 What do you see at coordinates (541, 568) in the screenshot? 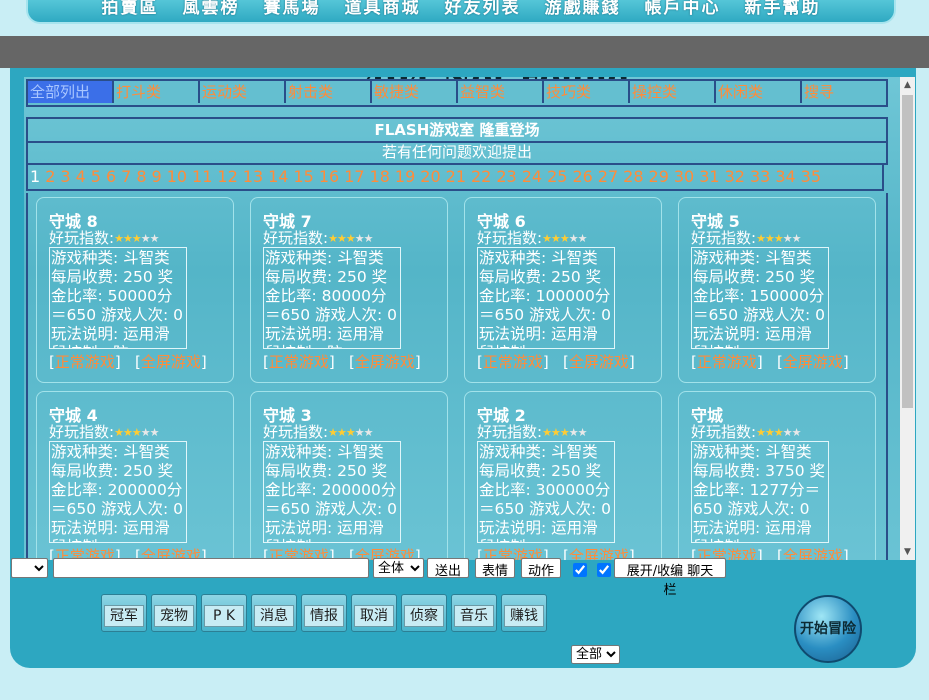
I see `action-button: 动作` at bounding box center [541, 568].